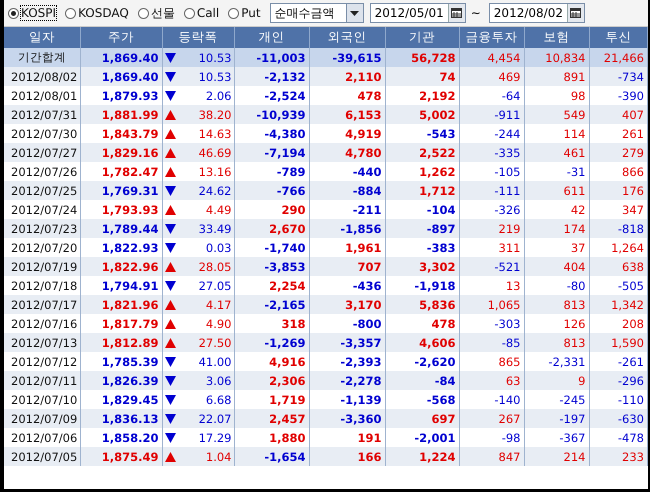 Image resolution: width=650 pixels, height=492 pixels. I want to click on value-cell: 813, so click(556, 304).